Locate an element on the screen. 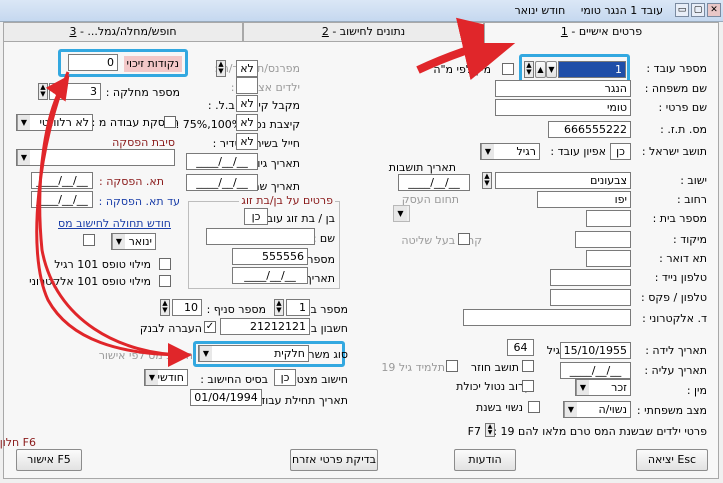 The height and width of the screenshot is (483, 723). marital-select: נשוי/ה ▼ is located at coordinates (597, 409).